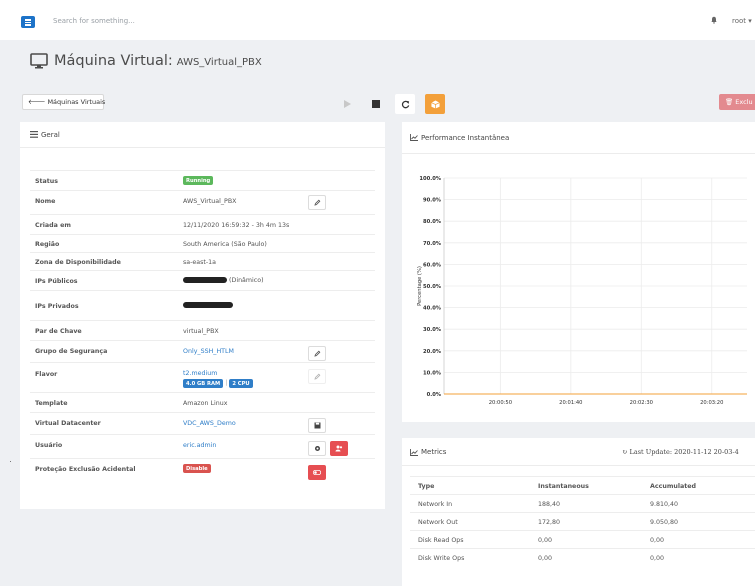  What do you see at coordinates (39, 61) in the screenshot?
I see `monitor-icon` at bounding box center [39, 61].